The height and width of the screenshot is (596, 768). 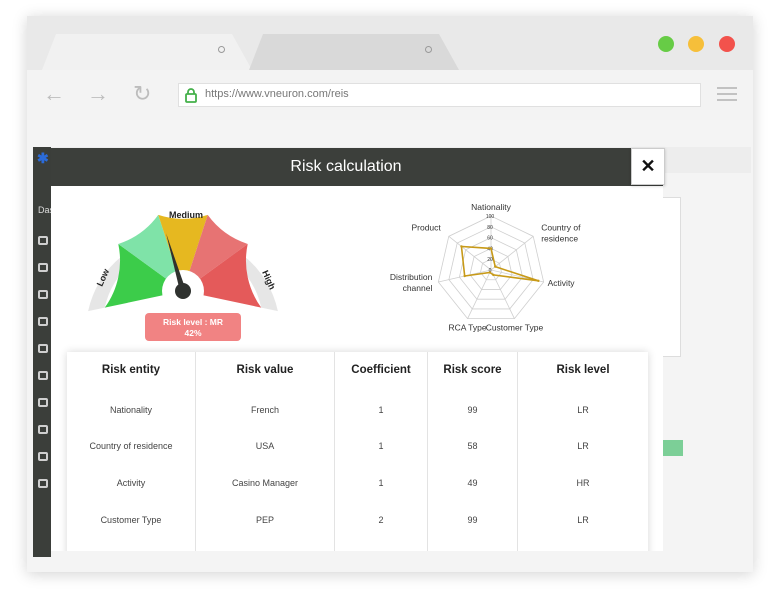 What do you see at coordinates (142, 94) in the screenshot?
I see `reload-icon: ↻` at bounding box center [142, 94].